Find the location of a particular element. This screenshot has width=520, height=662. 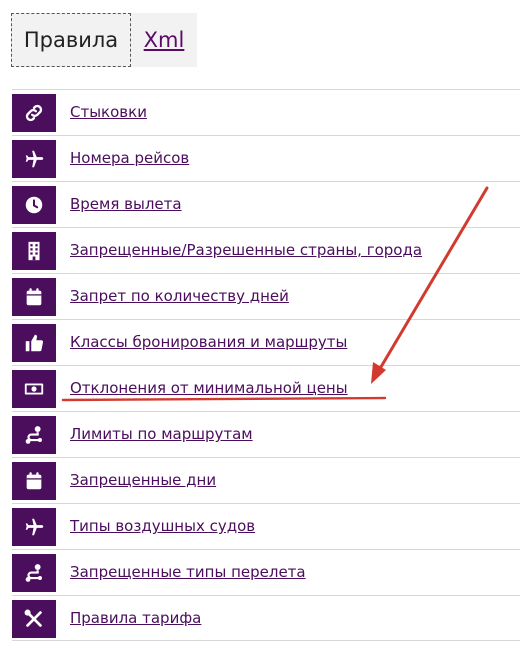

menu-item-booking-classes: Классы бронирования и маршруты is located at coordinates (266, 342).